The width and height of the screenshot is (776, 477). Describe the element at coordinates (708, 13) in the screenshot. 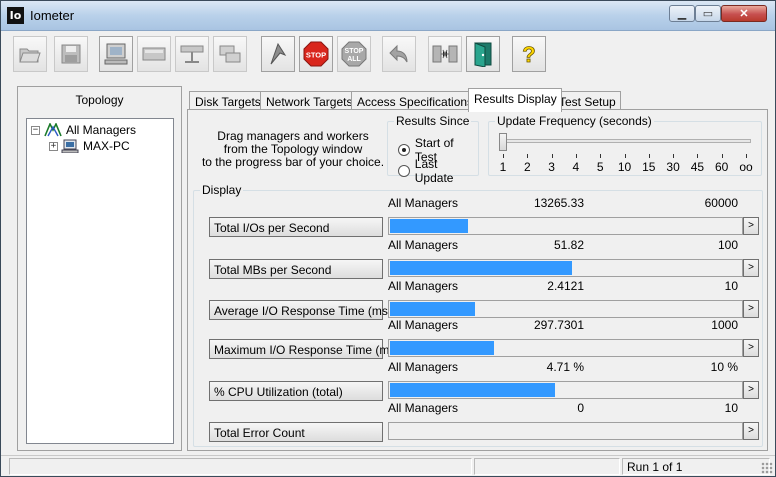

I see `maximize-button: ▭` at that location.